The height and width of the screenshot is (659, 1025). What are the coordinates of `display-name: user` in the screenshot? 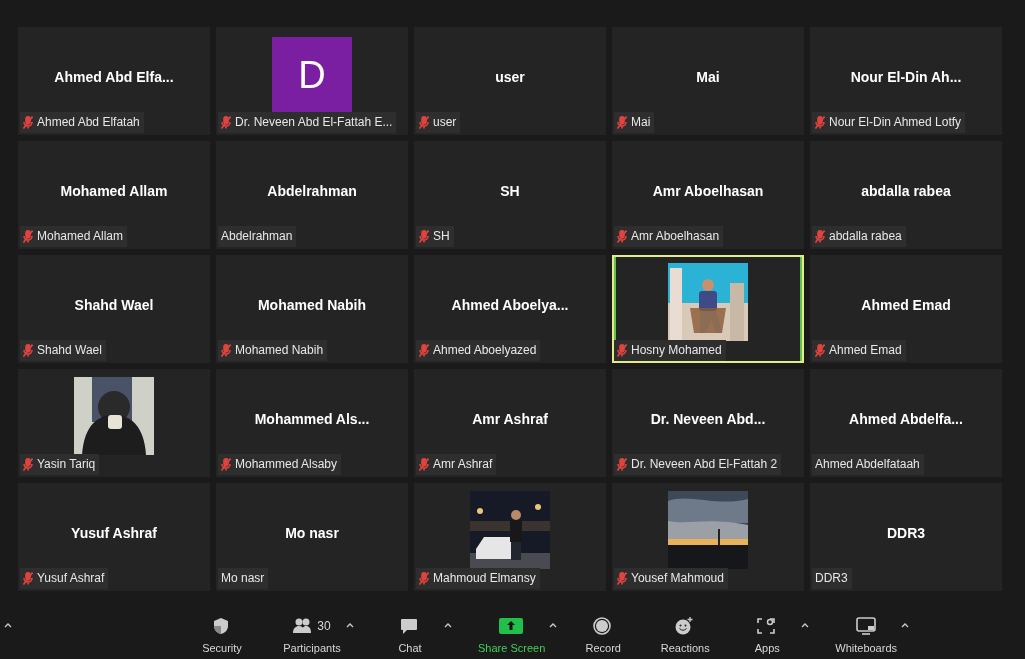 It's located at (510, 77).